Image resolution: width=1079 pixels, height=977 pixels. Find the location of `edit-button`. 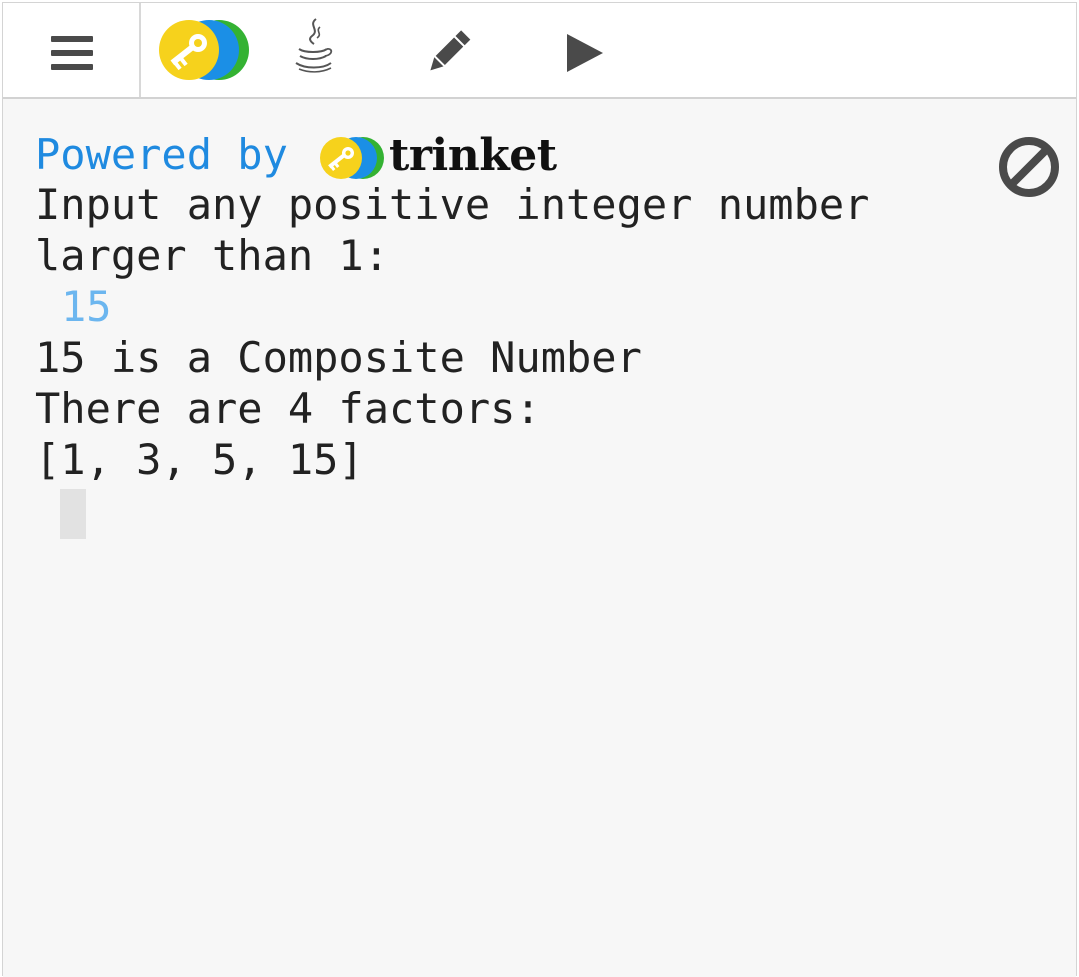

edit-button is located at coordinates (447, 50).